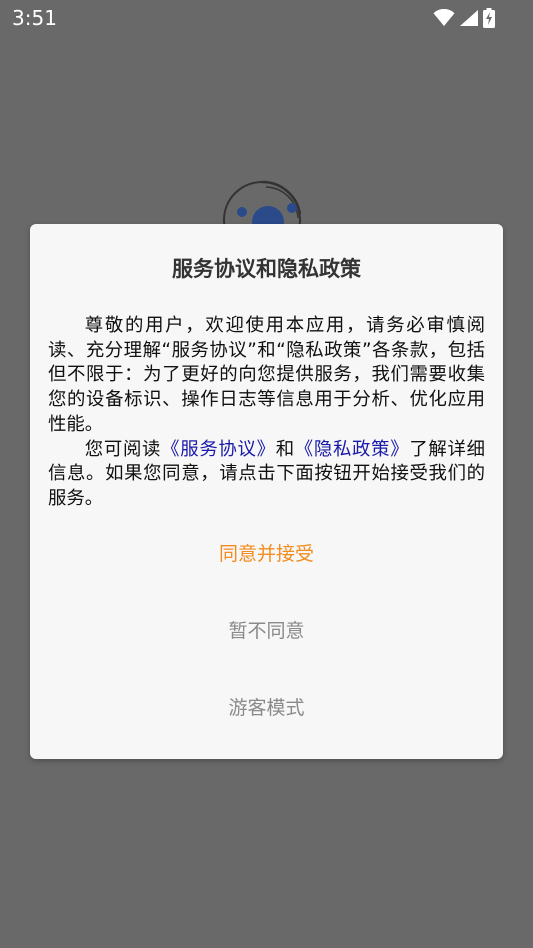  What do you see at coordinates (266, 554) in the screenshot?
I see `agree-accept-button: 同意并接受` at bounding box center [266, 554].